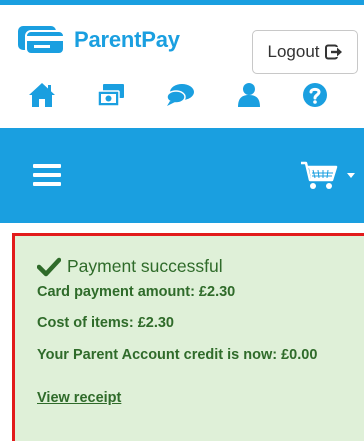  Describe the element at coordinates (177, 355) in the screenshot. I see `parent-account-credit: Your Parent Account credit is now: £0.00` at that location.